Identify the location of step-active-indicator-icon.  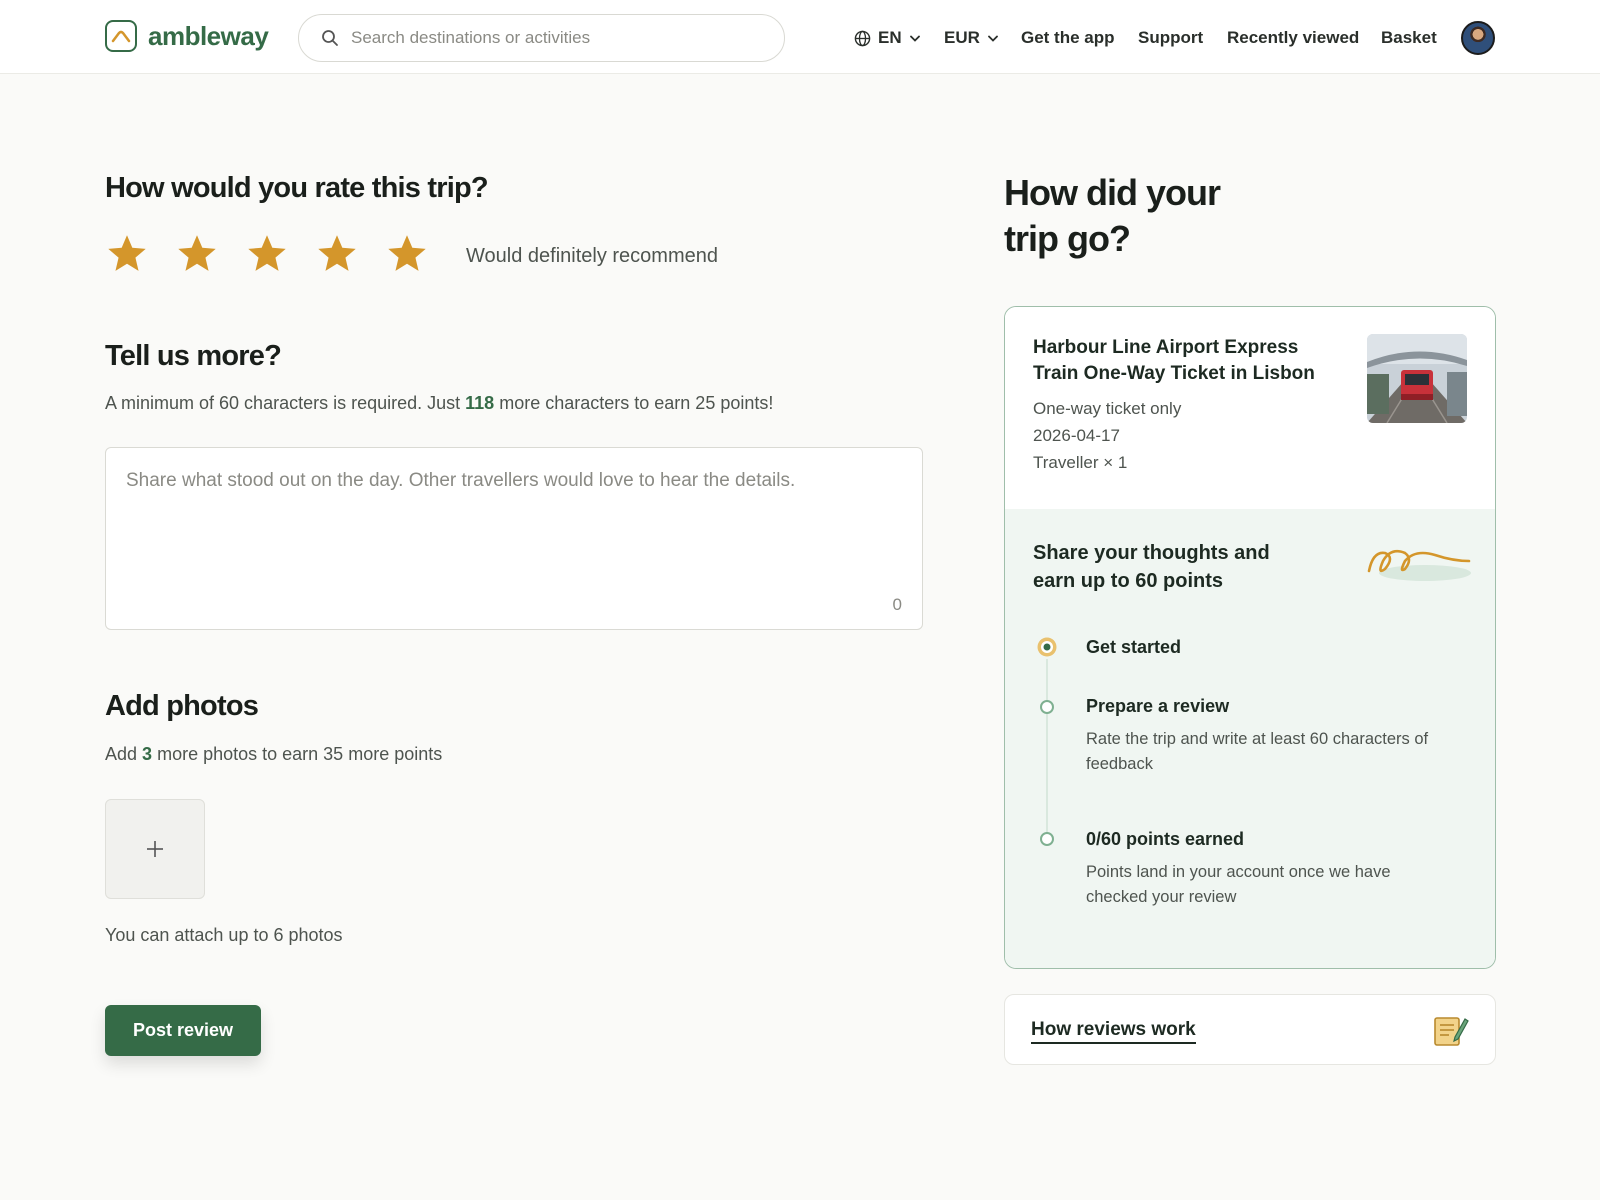
(1047, 647).